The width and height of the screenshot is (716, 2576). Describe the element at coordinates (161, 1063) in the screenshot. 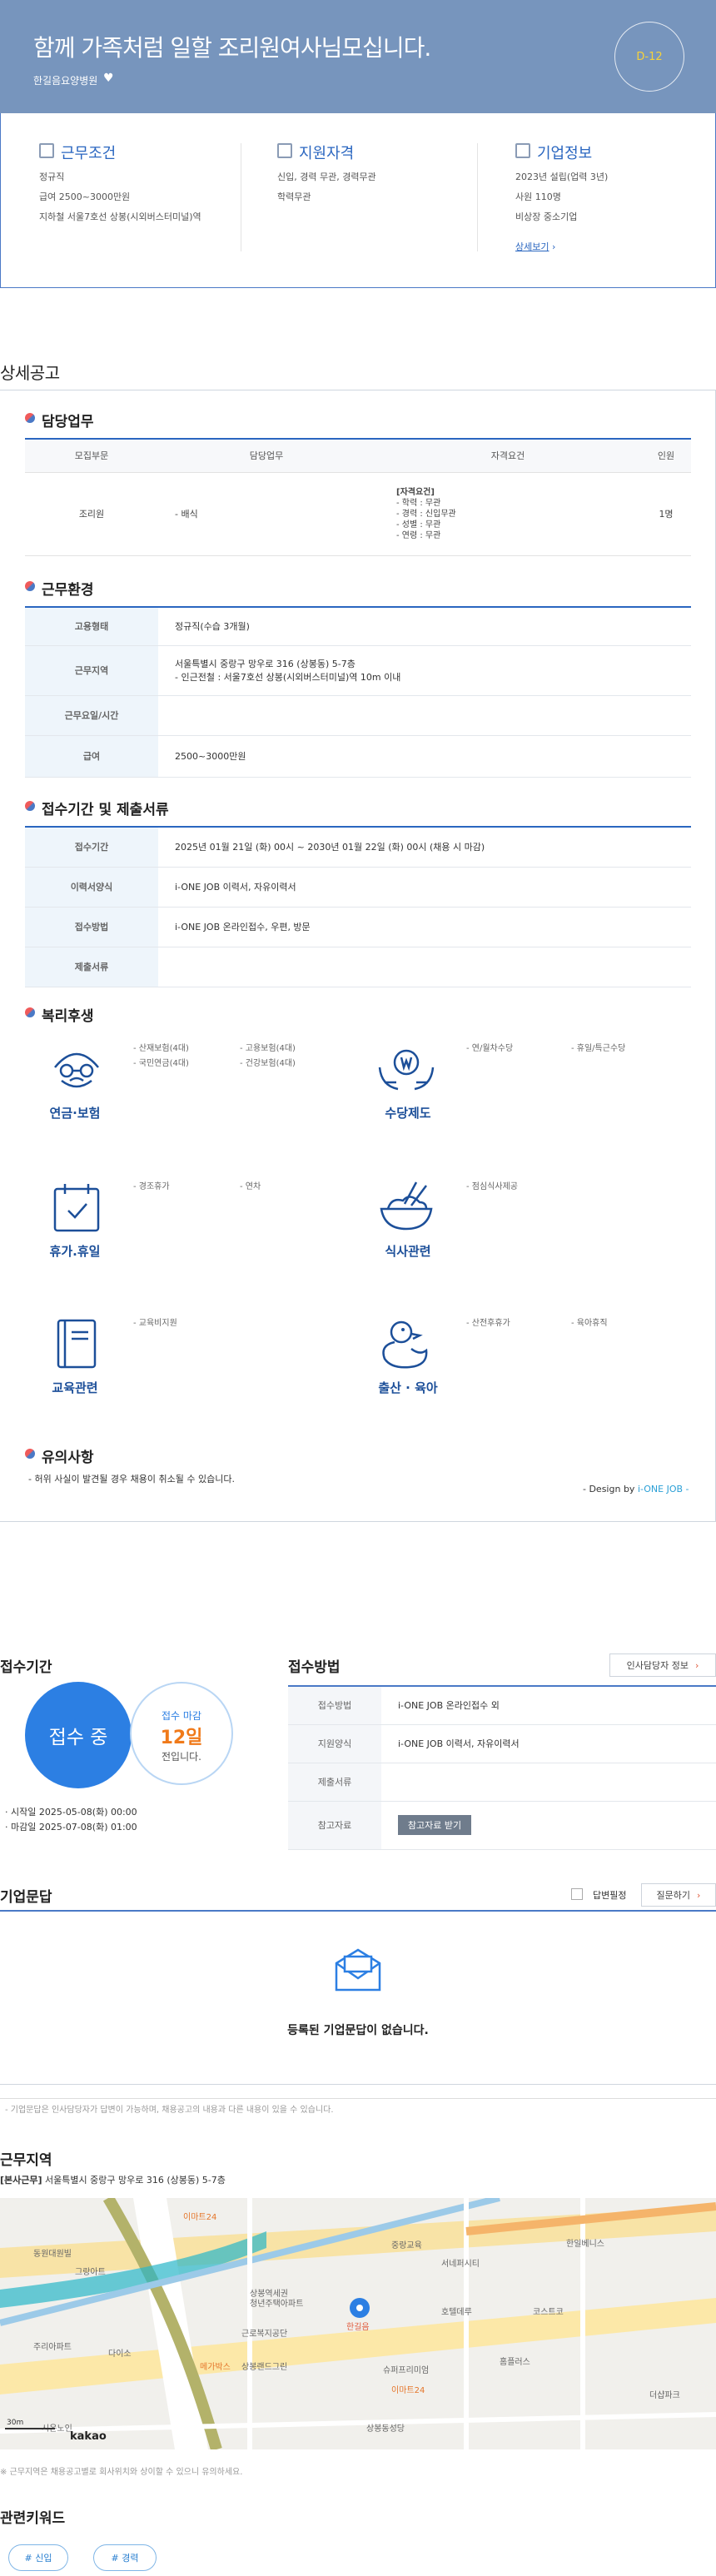

I see `welfare-item: - 국민연금(4대)` at that location.